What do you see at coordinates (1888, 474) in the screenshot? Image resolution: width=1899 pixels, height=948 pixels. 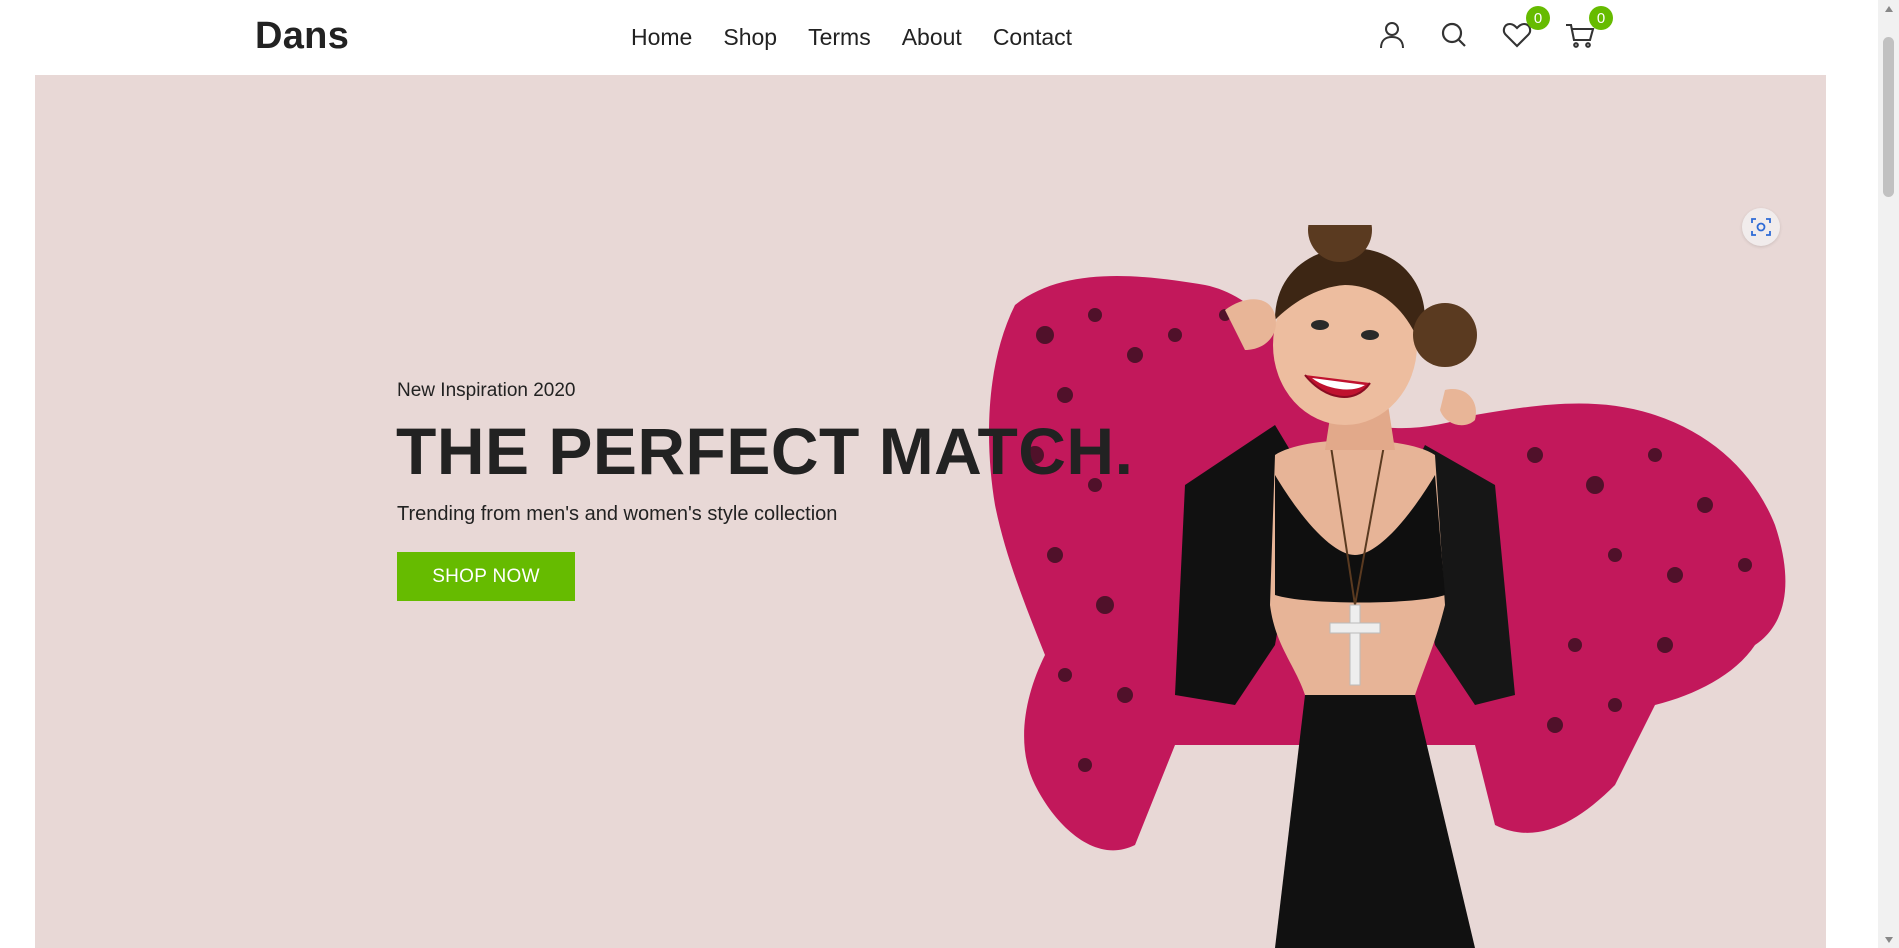 I see `page-scrollbar` at bounding box center [1888, 474].